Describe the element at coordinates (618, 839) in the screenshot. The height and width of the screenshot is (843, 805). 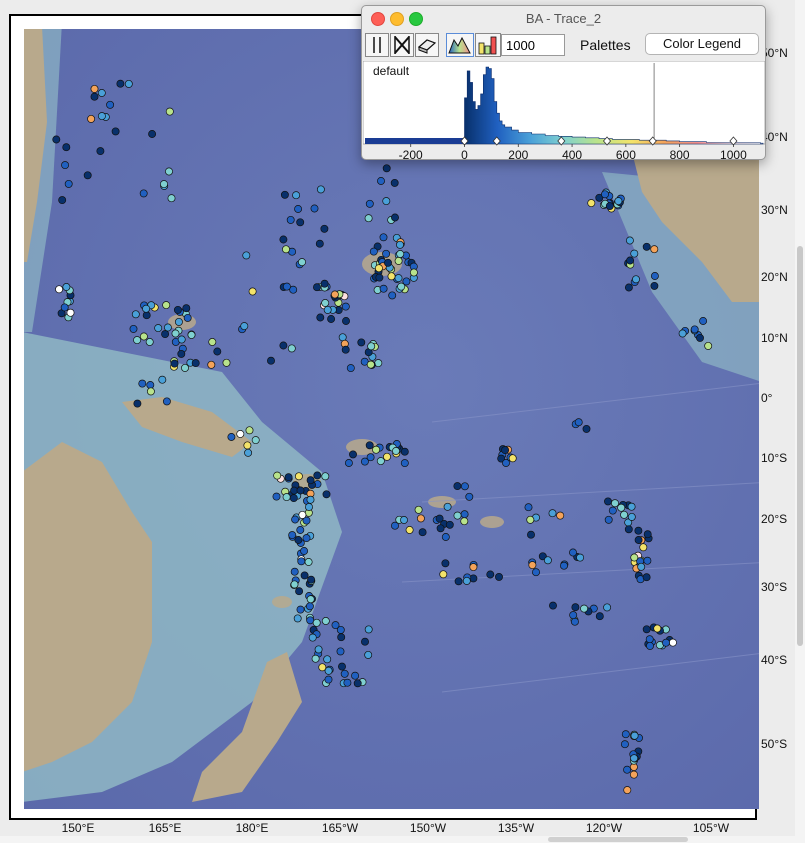
I see `horizontal-scroll-thumb` at that location.